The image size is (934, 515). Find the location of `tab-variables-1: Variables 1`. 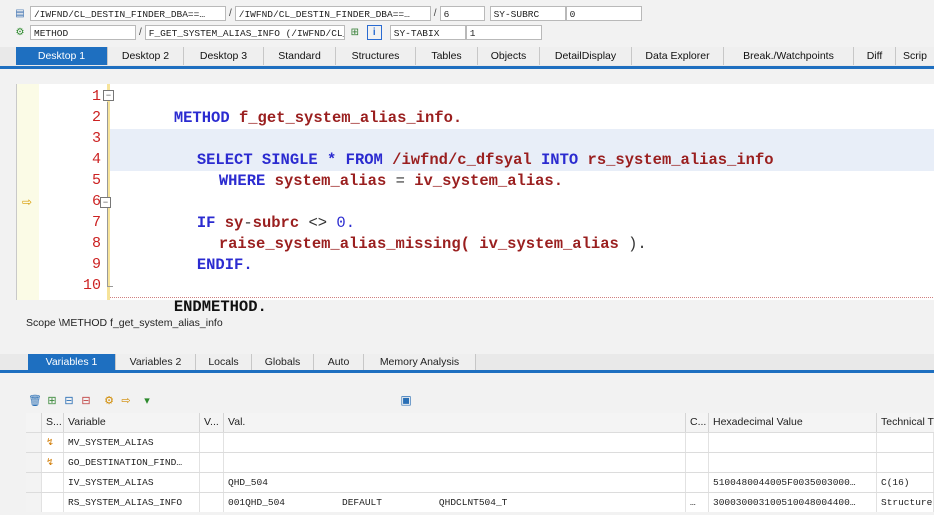

tab-variables-1: Variables 1 is located at coordinates (72, 362).